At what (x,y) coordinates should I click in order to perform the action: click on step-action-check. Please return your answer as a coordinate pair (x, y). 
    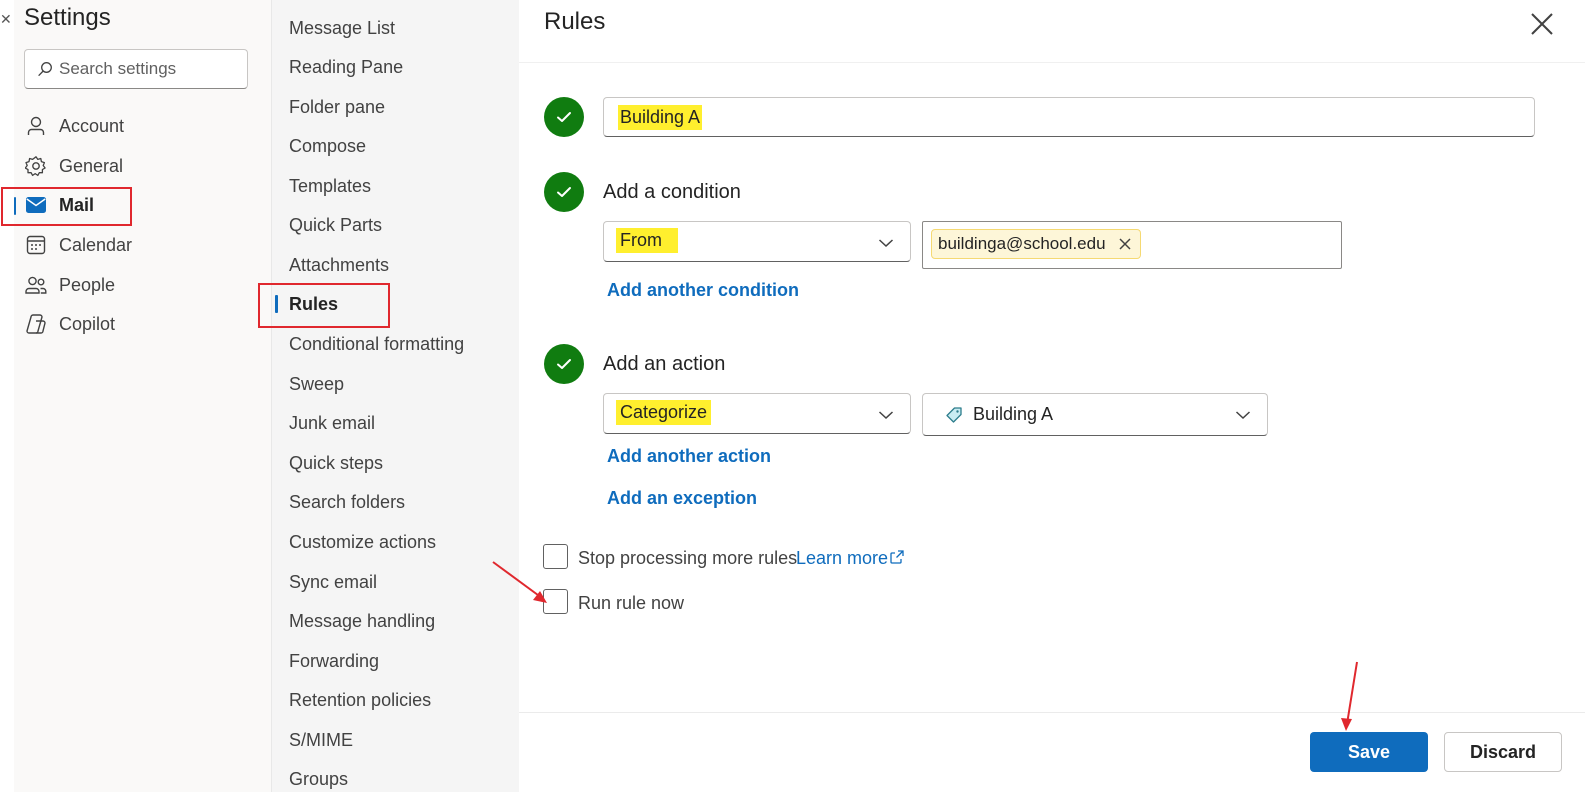
    Looking at the image, I should click on (564, 364).